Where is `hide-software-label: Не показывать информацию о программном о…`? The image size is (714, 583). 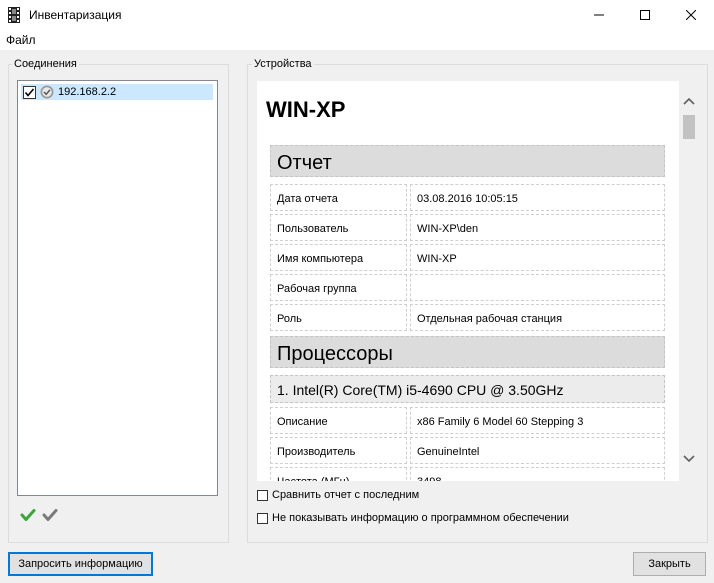
hide-software-label: Не показывать информацию о программном о… is located at coordinates (420, 518).